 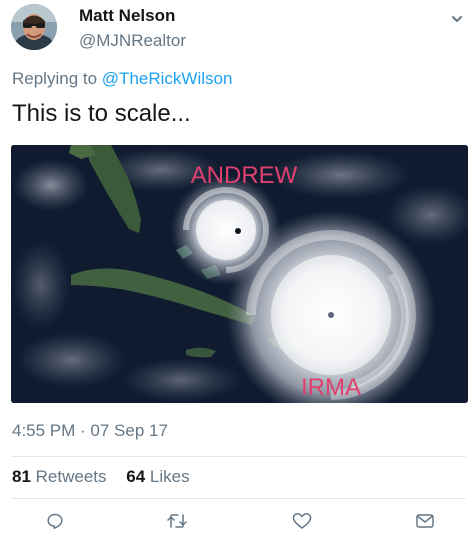 I want to click on likes-count: 64, so click(x=136, y=476).